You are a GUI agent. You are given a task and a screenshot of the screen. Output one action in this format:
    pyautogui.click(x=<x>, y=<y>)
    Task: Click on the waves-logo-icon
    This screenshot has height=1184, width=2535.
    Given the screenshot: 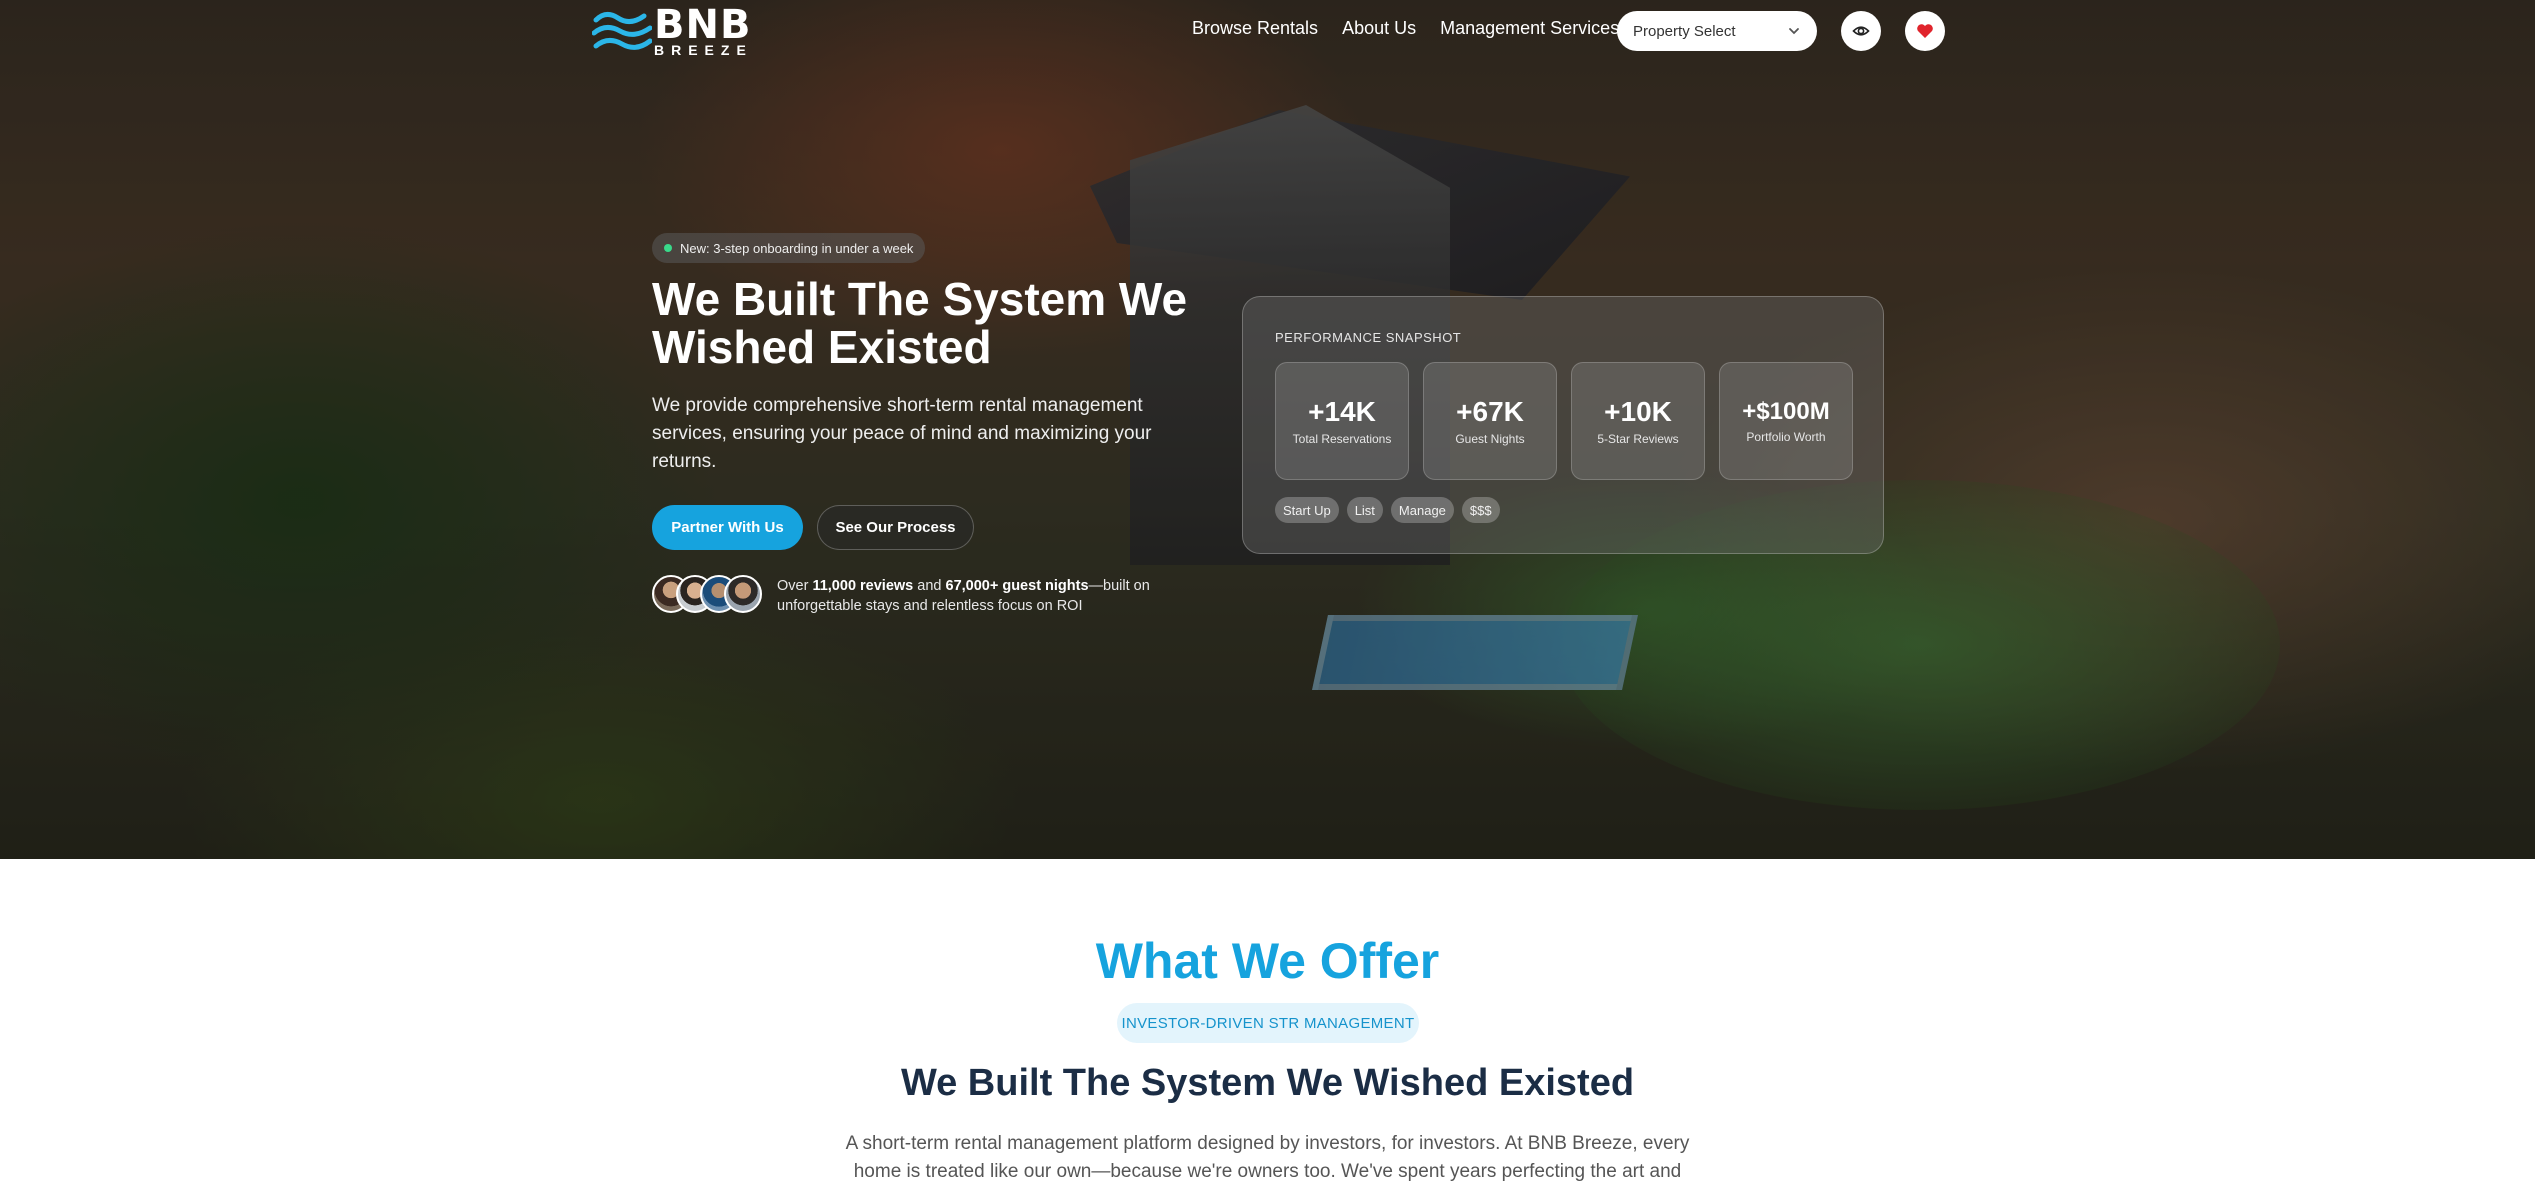 What is the action you would take?
    pyautogui.click(x=622, y=31)
    